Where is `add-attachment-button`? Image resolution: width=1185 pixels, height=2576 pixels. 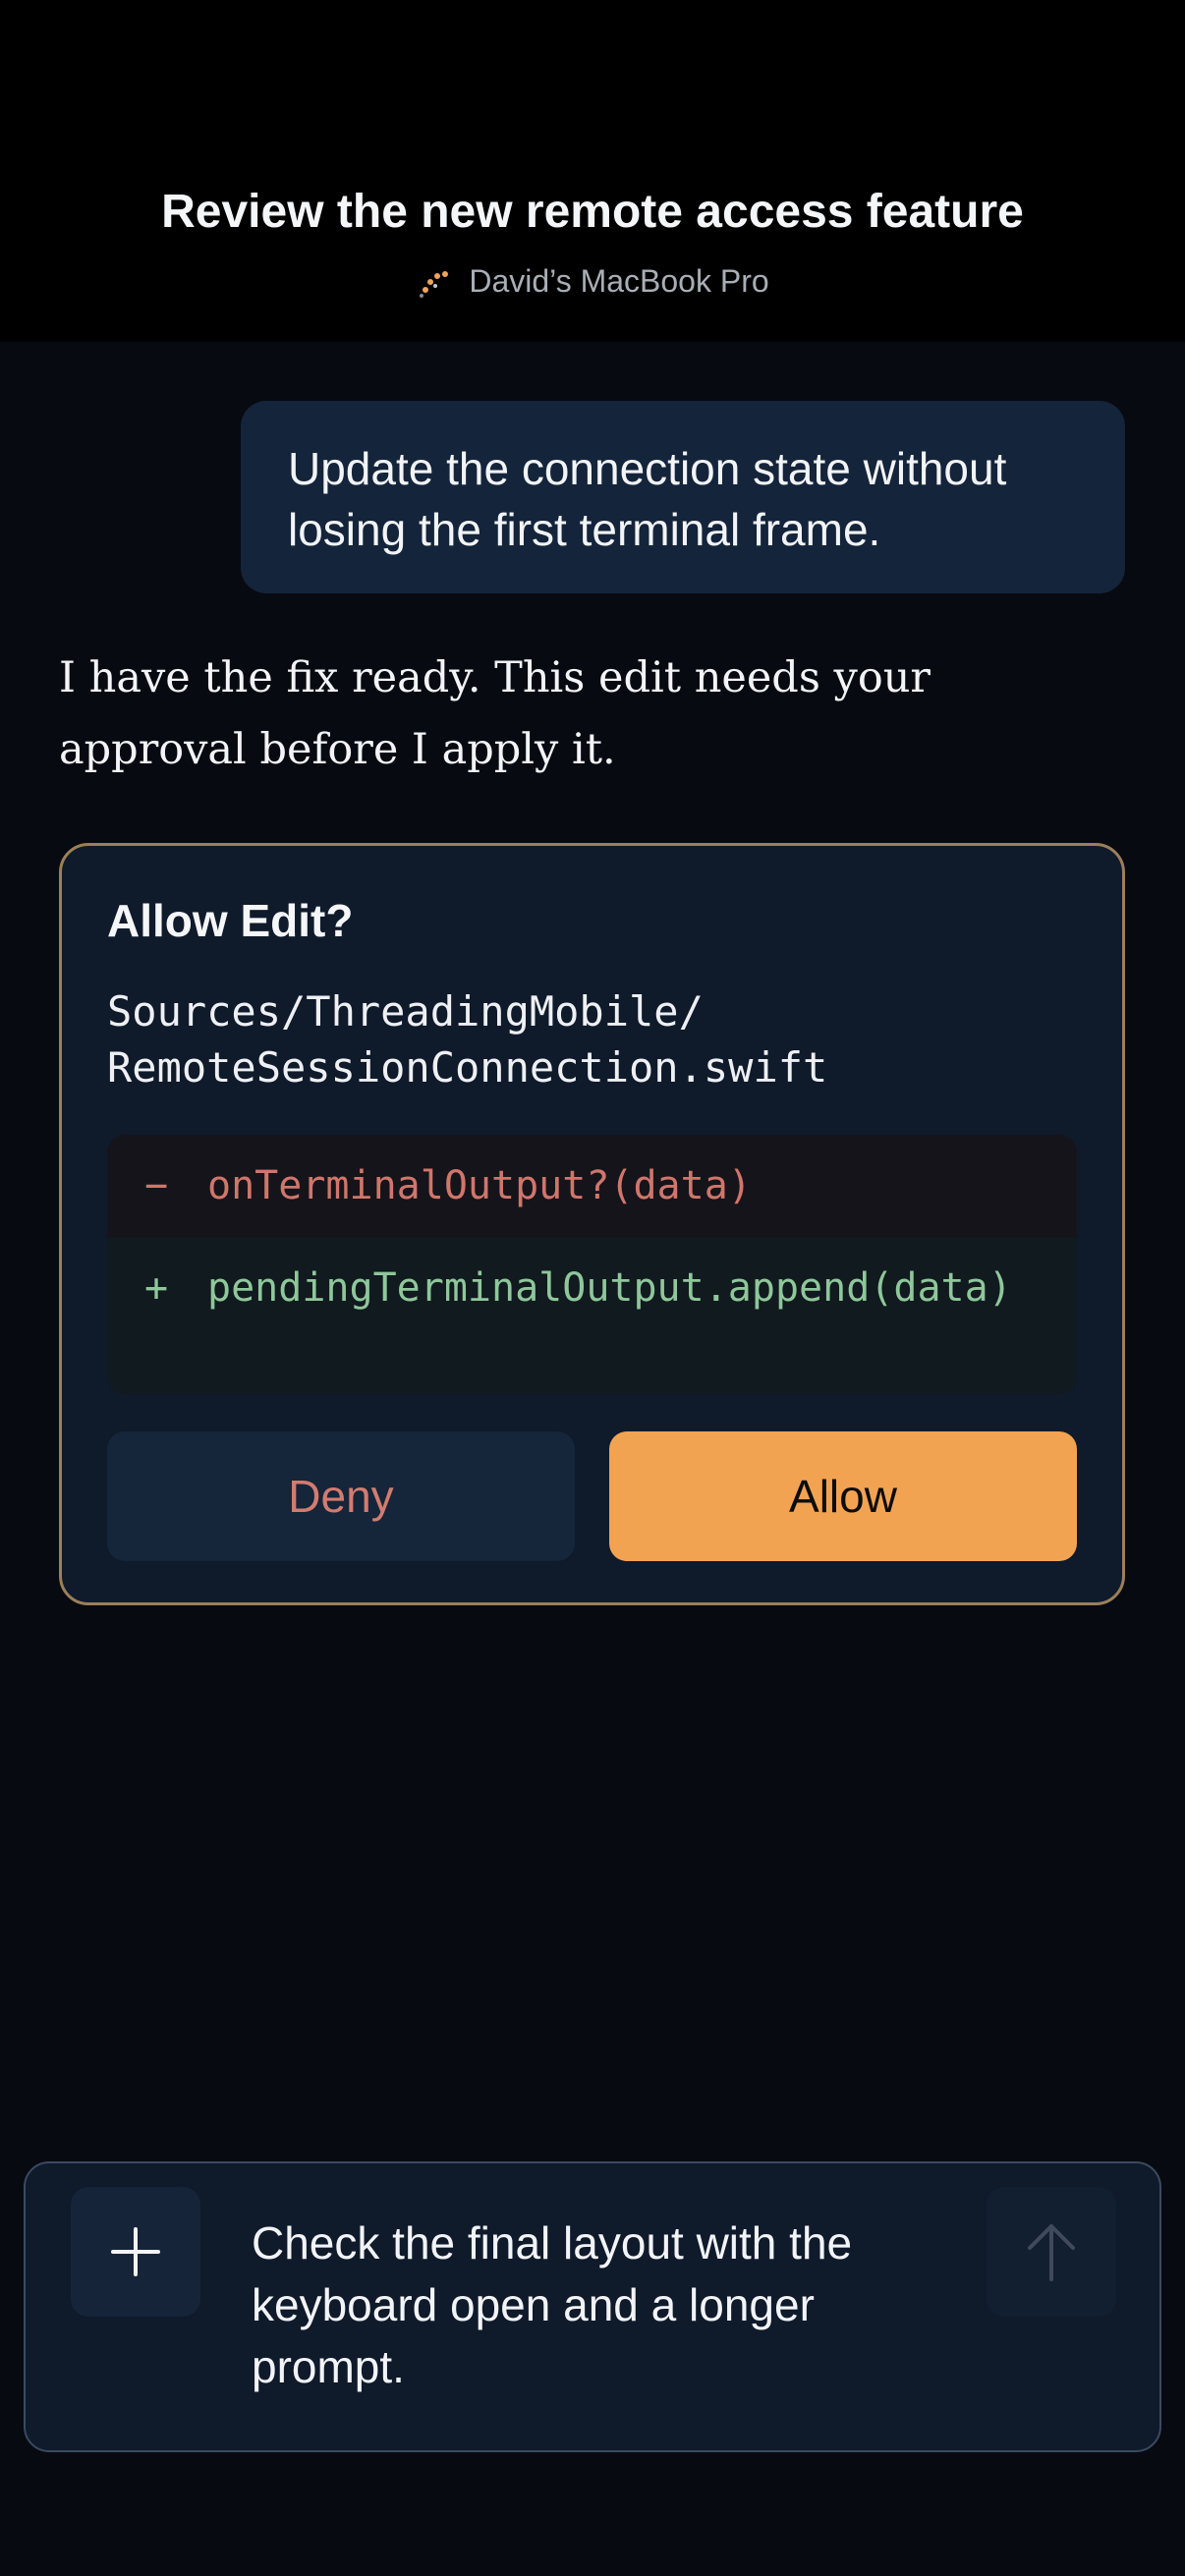 add-attachment-button is located at coordinates (136, 2252).